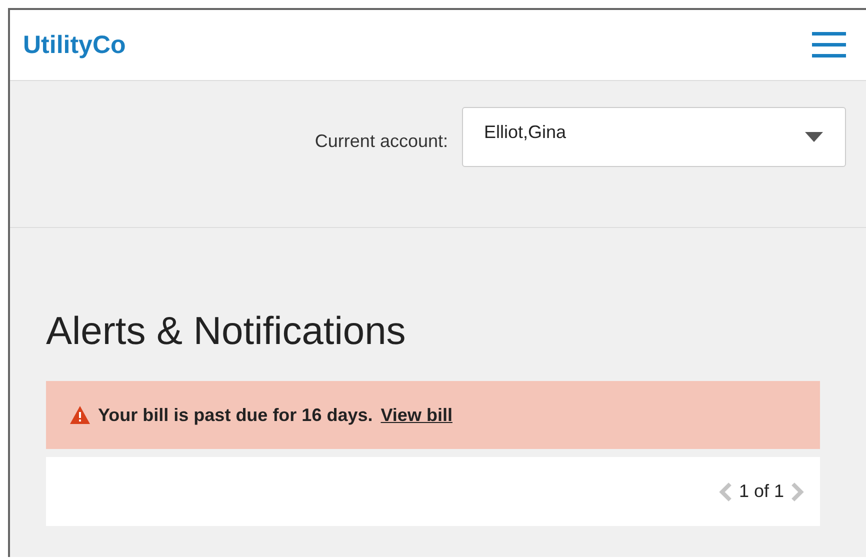 Image resolution: width=866 pixels, height=559 pixels. I want to click on account-dropdown: Elliot,Gina, so click(654, 137).